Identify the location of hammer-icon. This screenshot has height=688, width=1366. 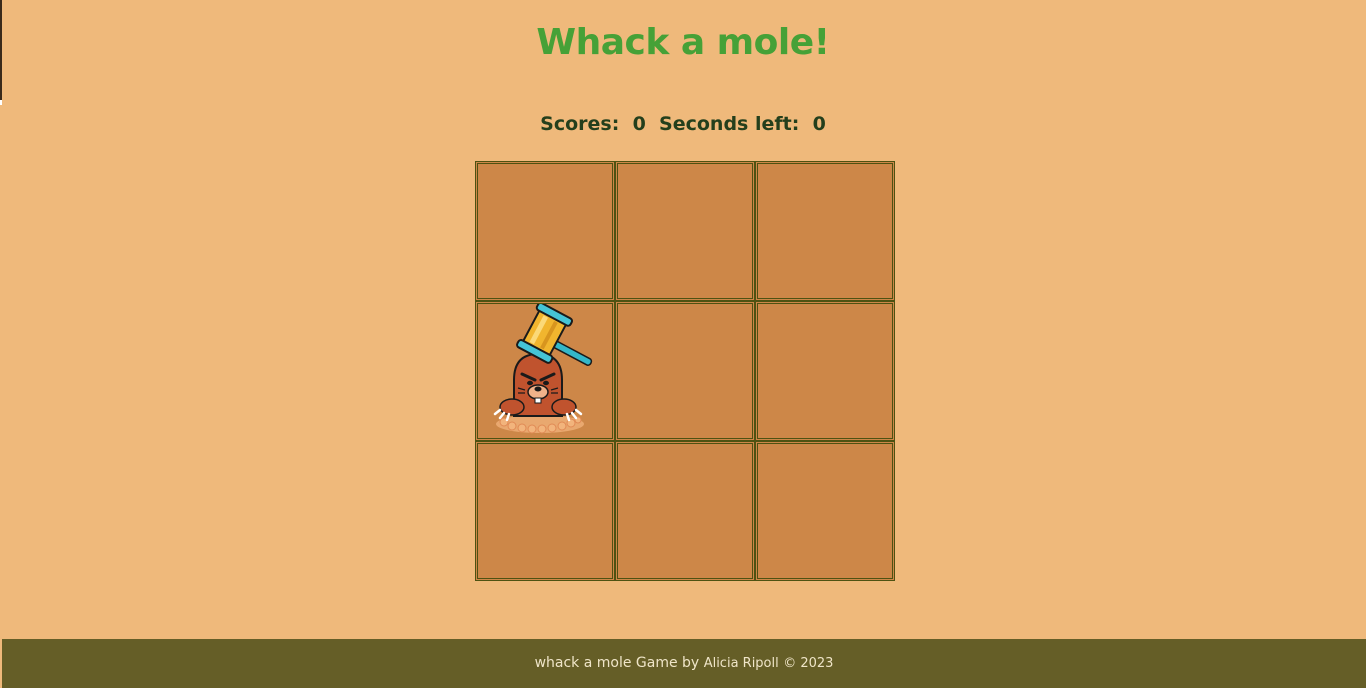
(554, 335).